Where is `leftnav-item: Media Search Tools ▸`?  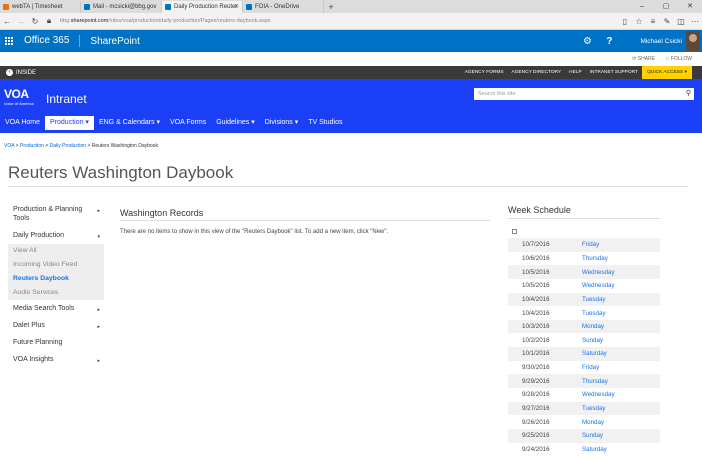
leftnav-item: Media Search Tools ▸ is located at coordinates (56, 308).